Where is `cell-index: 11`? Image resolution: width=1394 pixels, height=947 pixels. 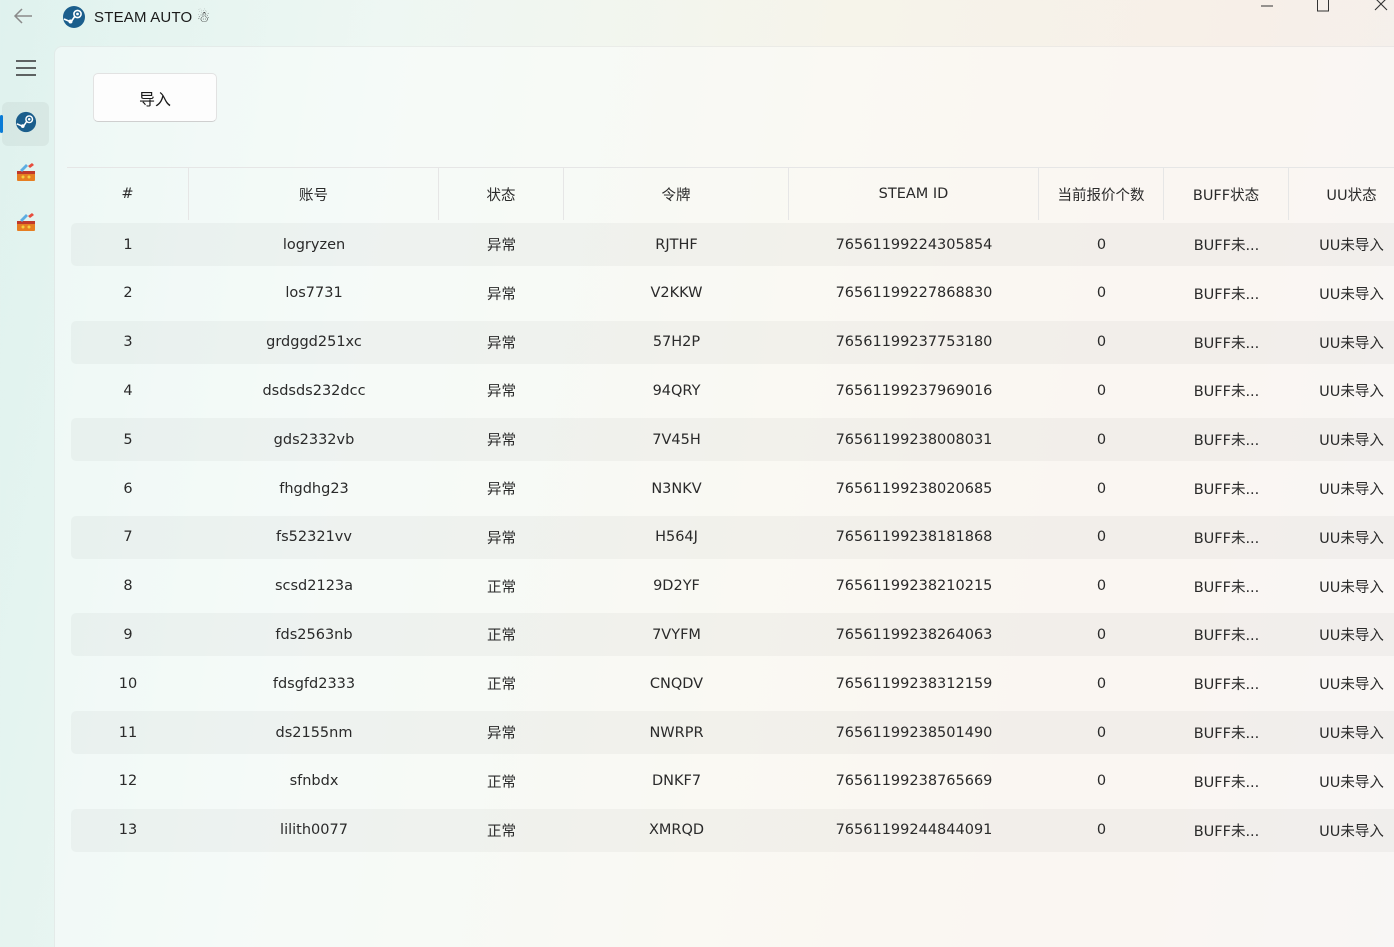 cell-index: 11 is located at coordinates (128, 732).